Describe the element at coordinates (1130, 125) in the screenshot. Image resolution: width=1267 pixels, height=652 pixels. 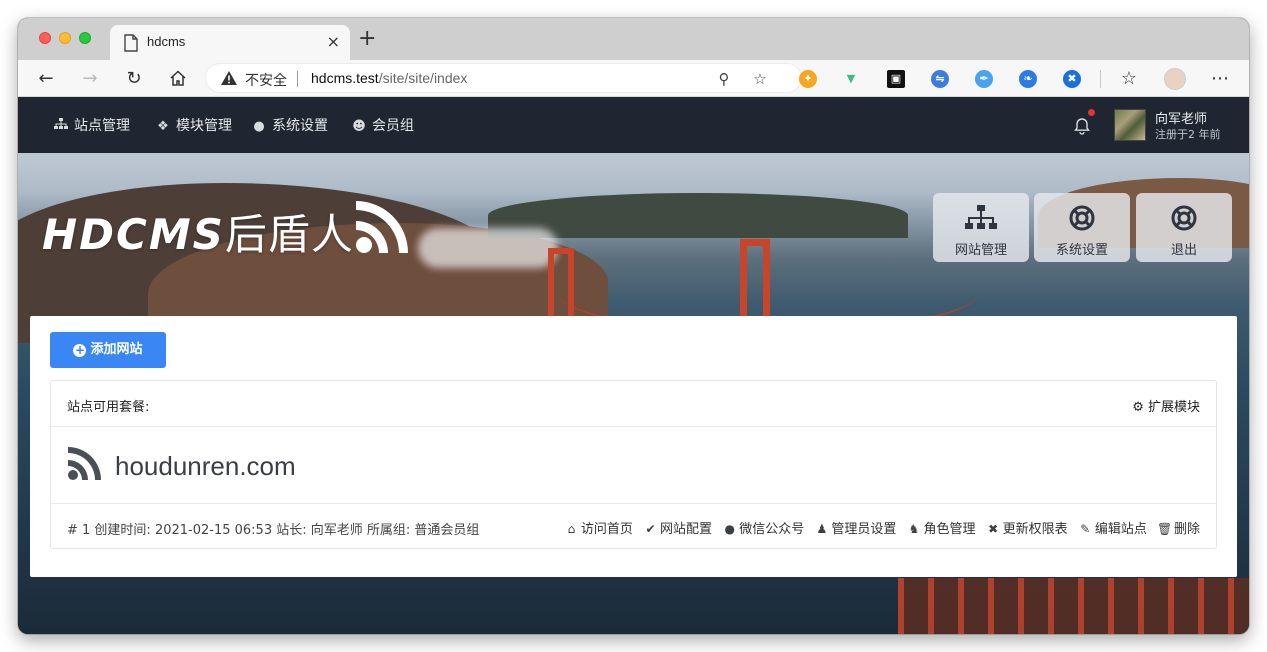
I see `avatar` at that location.